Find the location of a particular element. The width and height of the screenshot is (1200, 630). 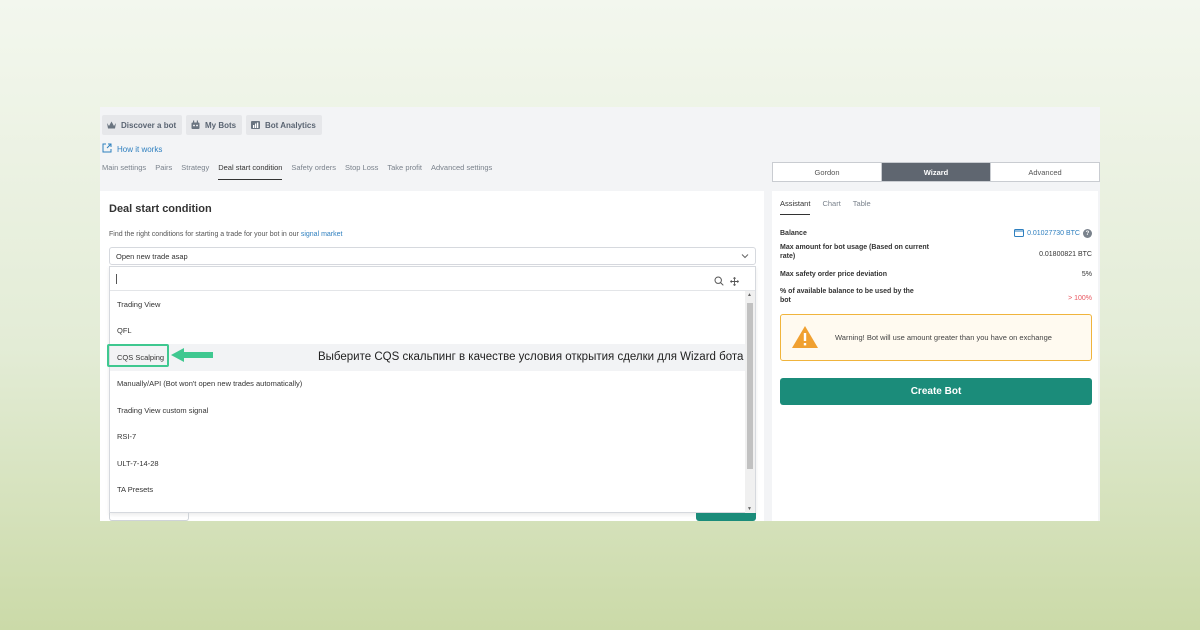

bot-analytics-button: Bot Analytics is located at coordinates (284, 125).